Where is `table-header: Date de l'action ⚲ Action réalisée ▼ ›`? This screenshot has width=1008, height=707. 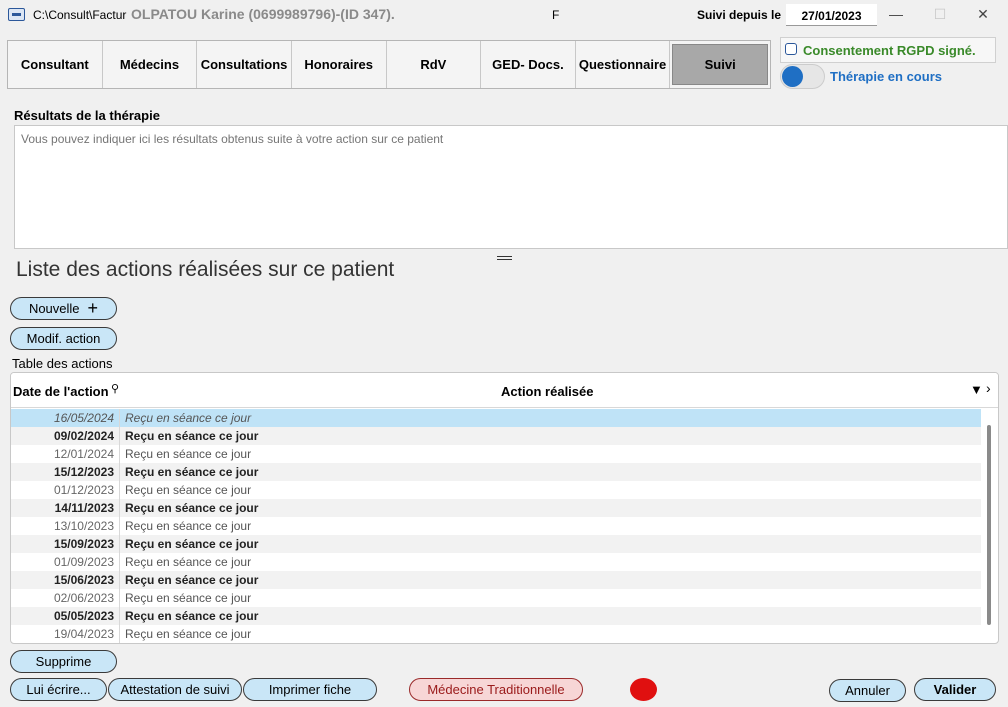
table-header: Date de l'action ⚲ Action réalisée ▼ › is located at coordinates (504, 390).